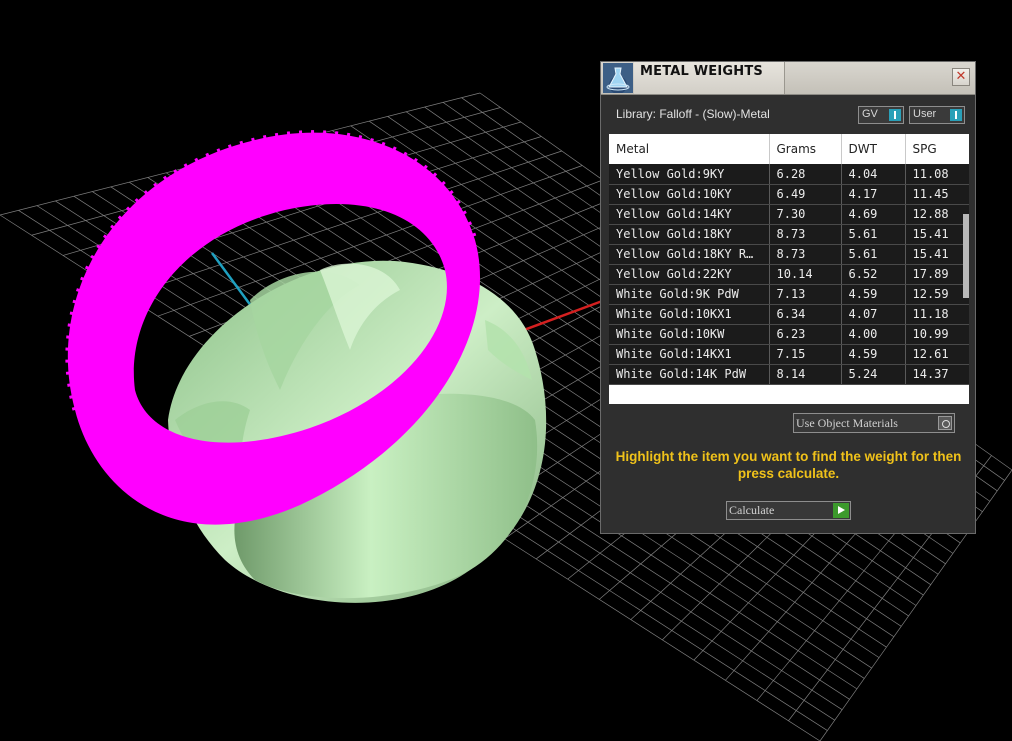  What do you see at coordinates (966, 256) in the screenshot?
I see `vertical-scrollbar` at bounding box center [966, 256].